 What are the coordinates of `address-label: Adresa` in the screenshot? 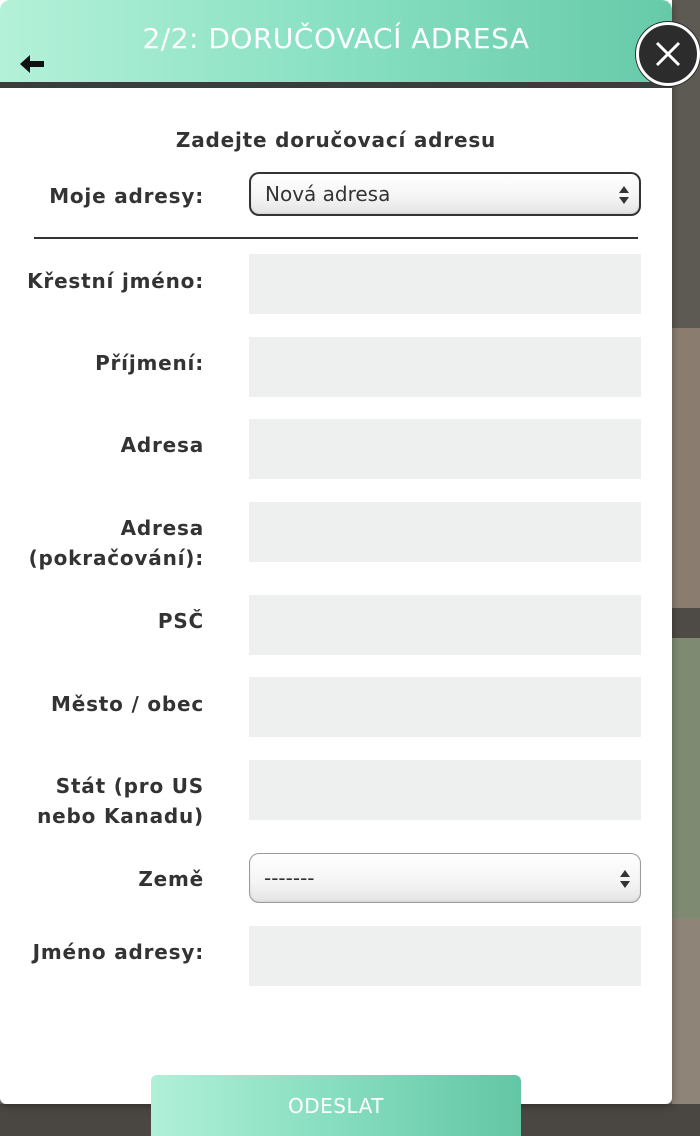 It's located at (162, 445).